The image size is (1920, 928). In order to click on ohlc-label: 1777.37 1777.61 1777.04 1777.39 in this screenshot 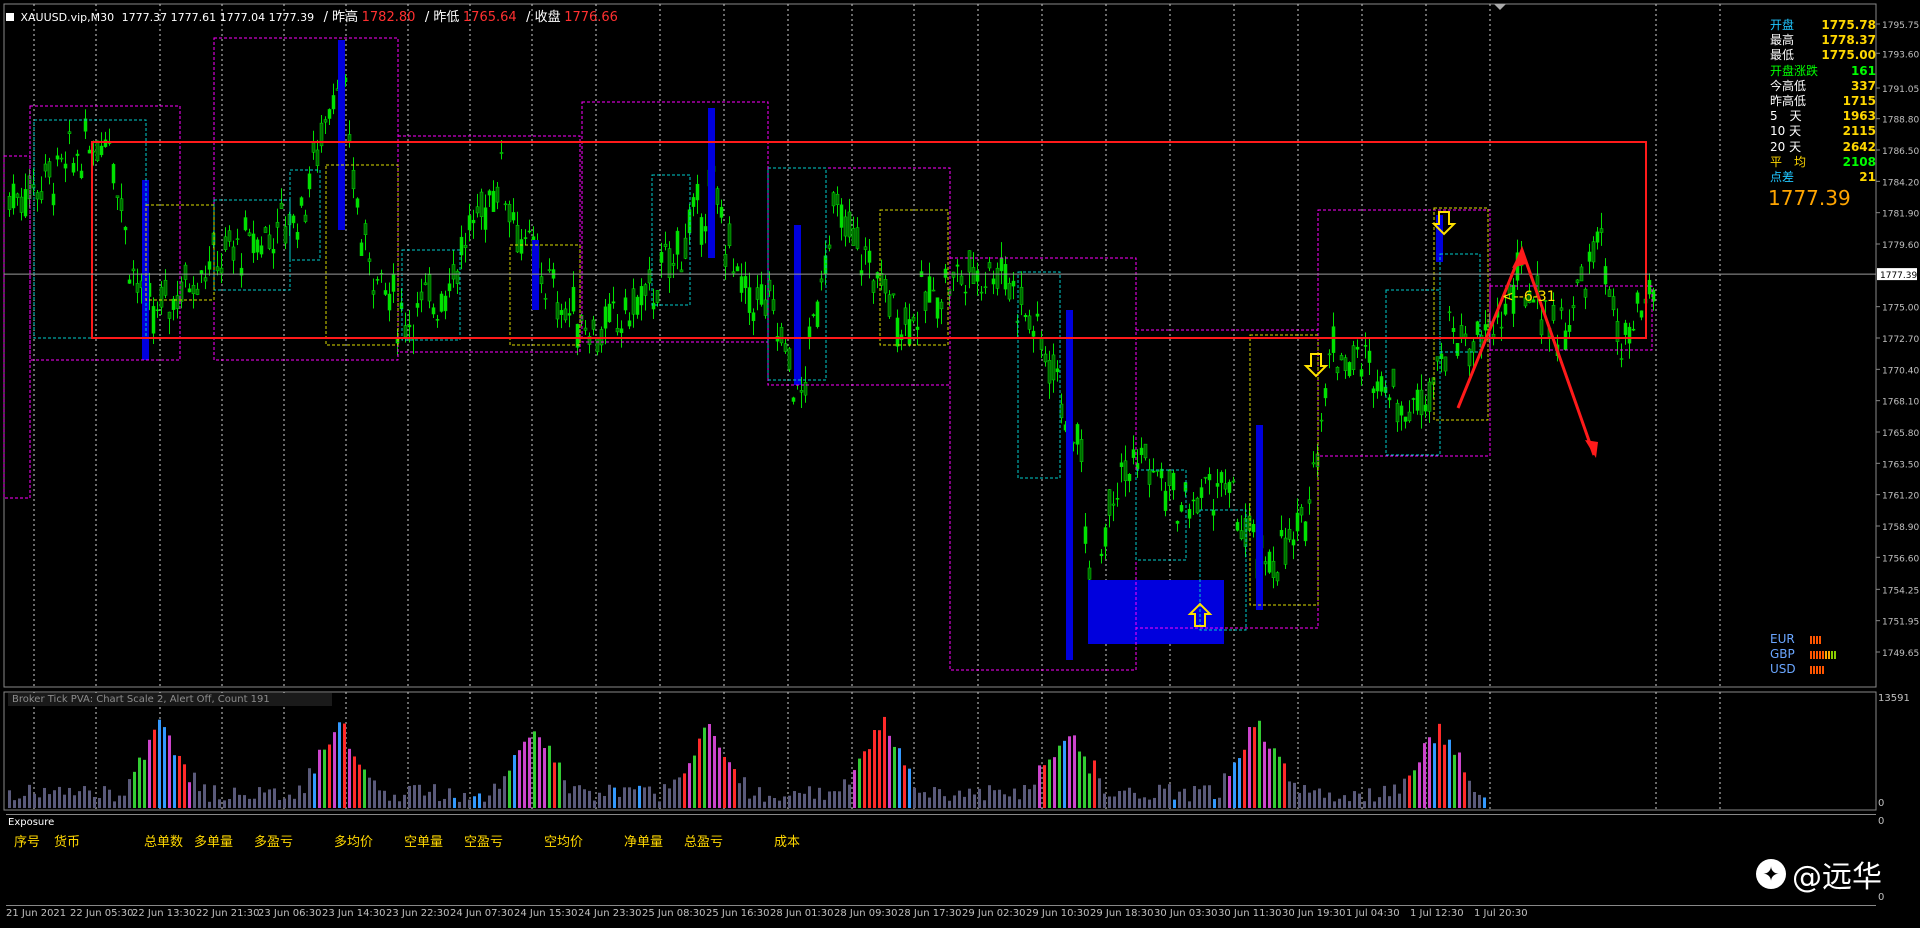, I will do `click(218, 17)`.